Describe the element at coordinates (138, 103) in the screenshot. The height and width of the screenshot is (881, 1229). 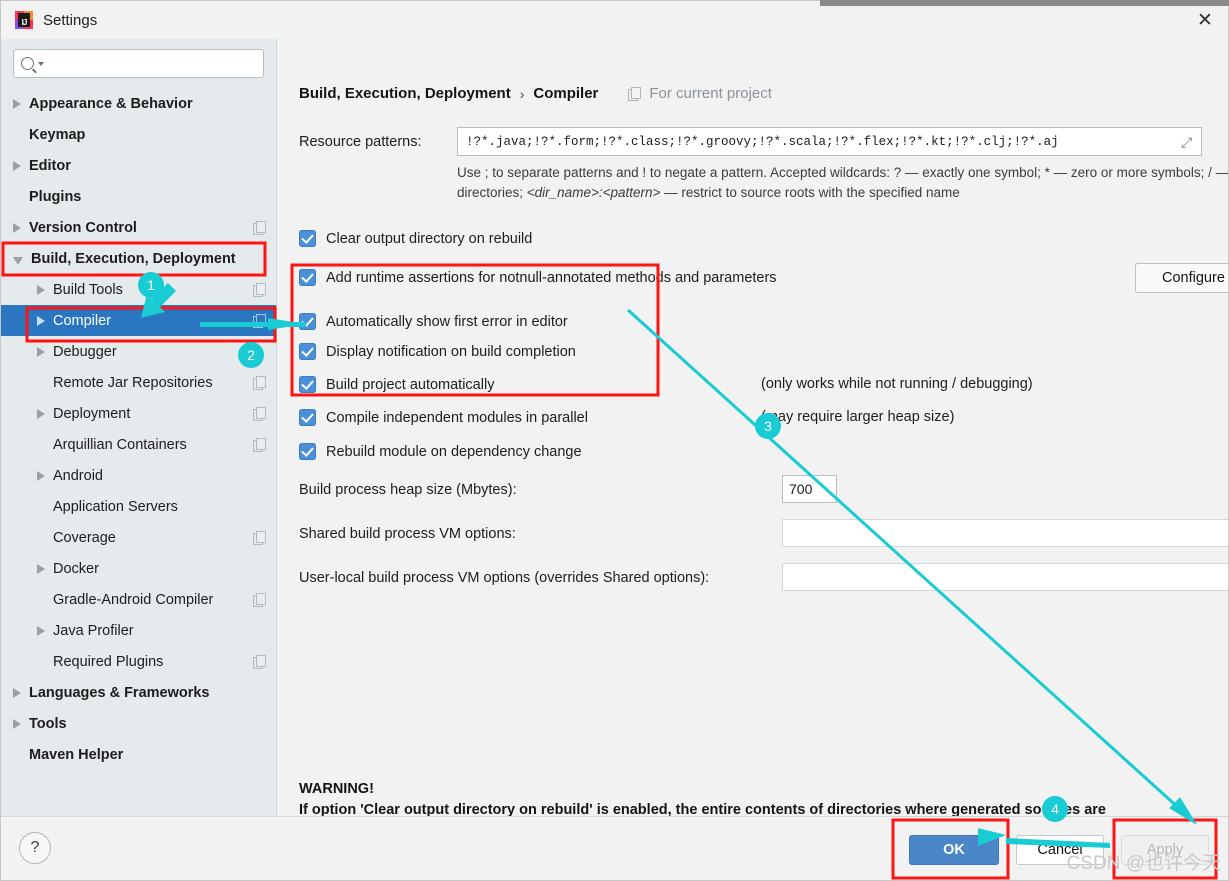
I see `sidebar-item-appearance-behavior: Appearance & Behavior` at that location.